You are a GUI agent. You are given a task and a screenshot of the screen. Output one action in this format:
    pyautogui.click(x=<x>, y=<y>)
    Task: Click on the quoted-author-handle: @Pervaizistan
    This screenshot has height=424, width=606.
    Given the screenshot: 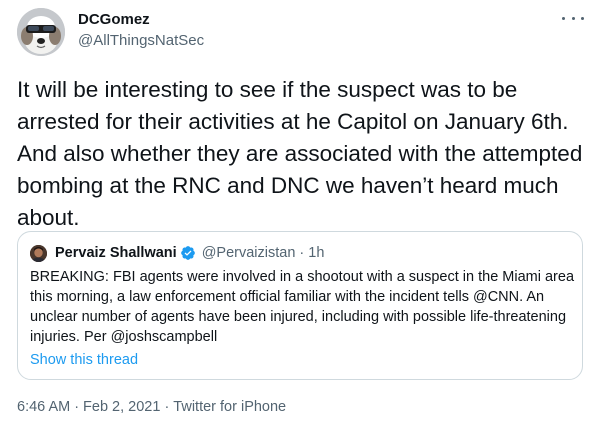 What is the action you would take?
    pyautogui.click(x=248, y=253)
    